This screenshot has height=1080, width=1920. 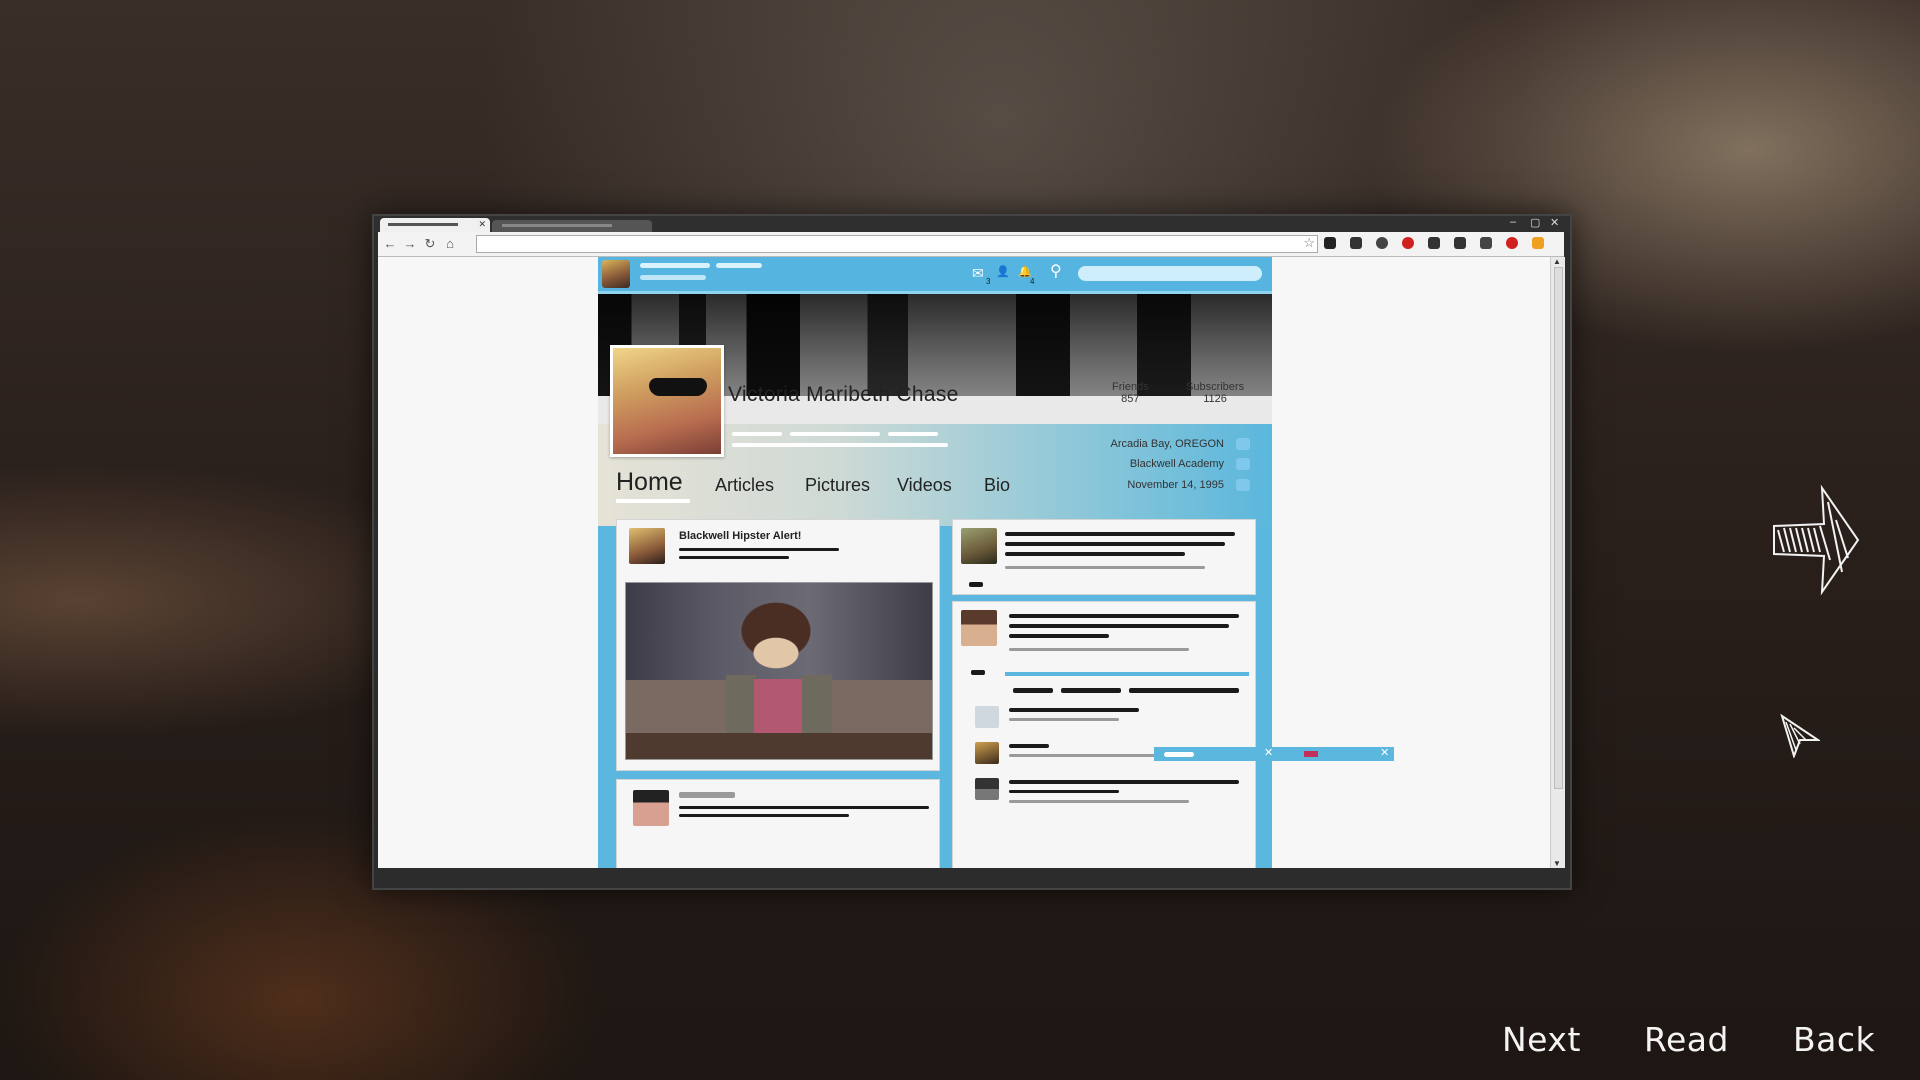 I want to click on scroll-up-icon: ▲, so click(x=1557, y=261).